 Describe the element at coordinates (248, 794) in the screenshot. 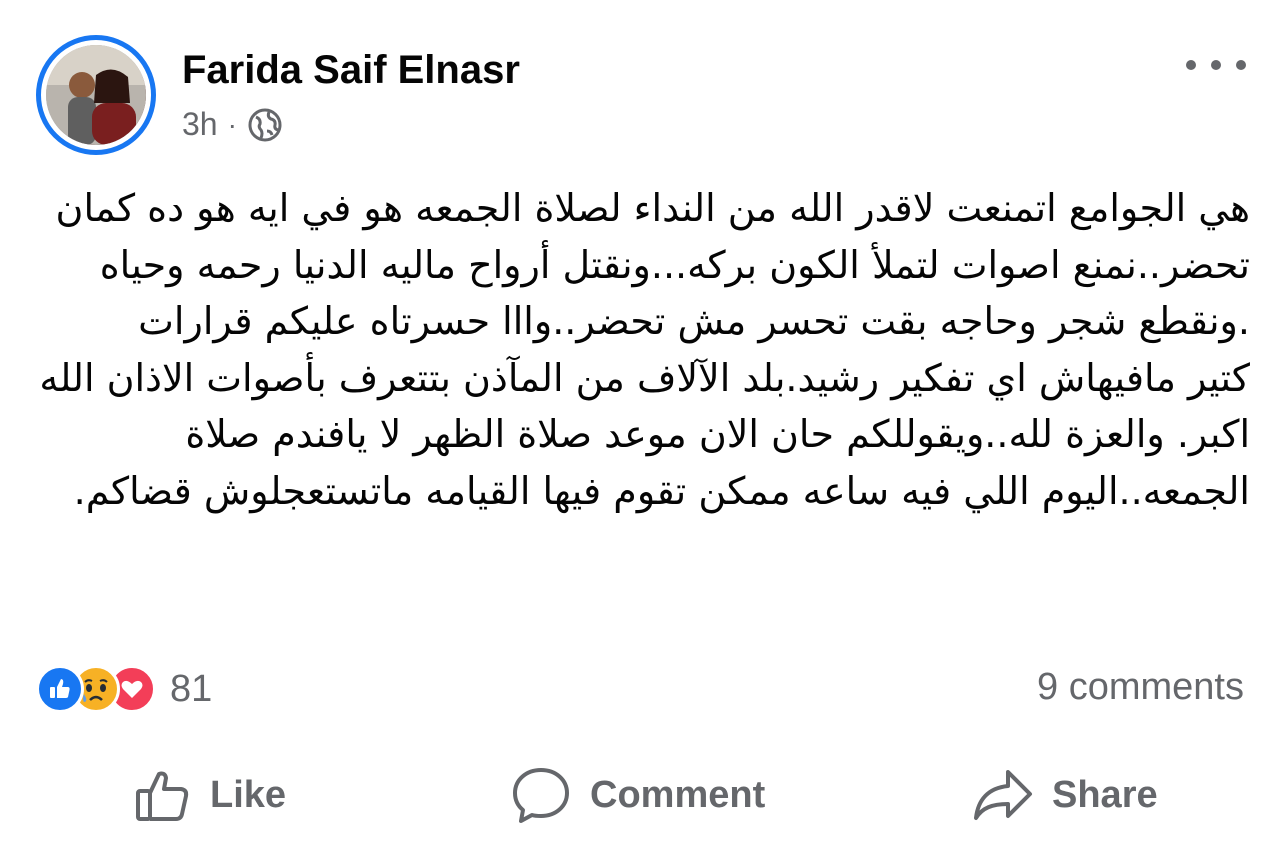

I see `like-label: Like` at that location.